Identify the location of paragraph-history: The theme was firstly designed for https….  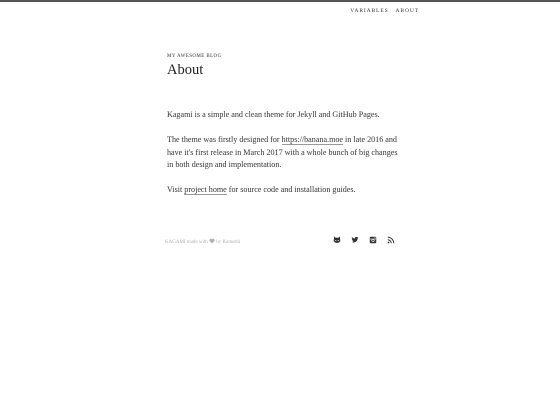
(283, 152).